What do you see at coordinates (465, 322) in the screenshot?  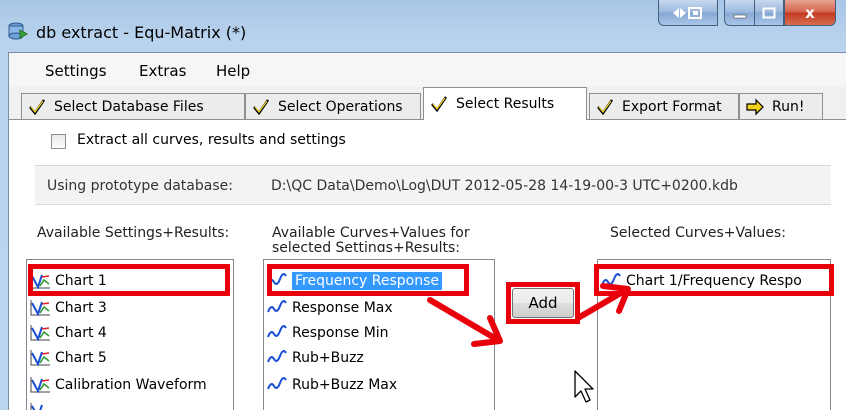 I see `arrow-to-add-icon` at bounding box center [465, 322].